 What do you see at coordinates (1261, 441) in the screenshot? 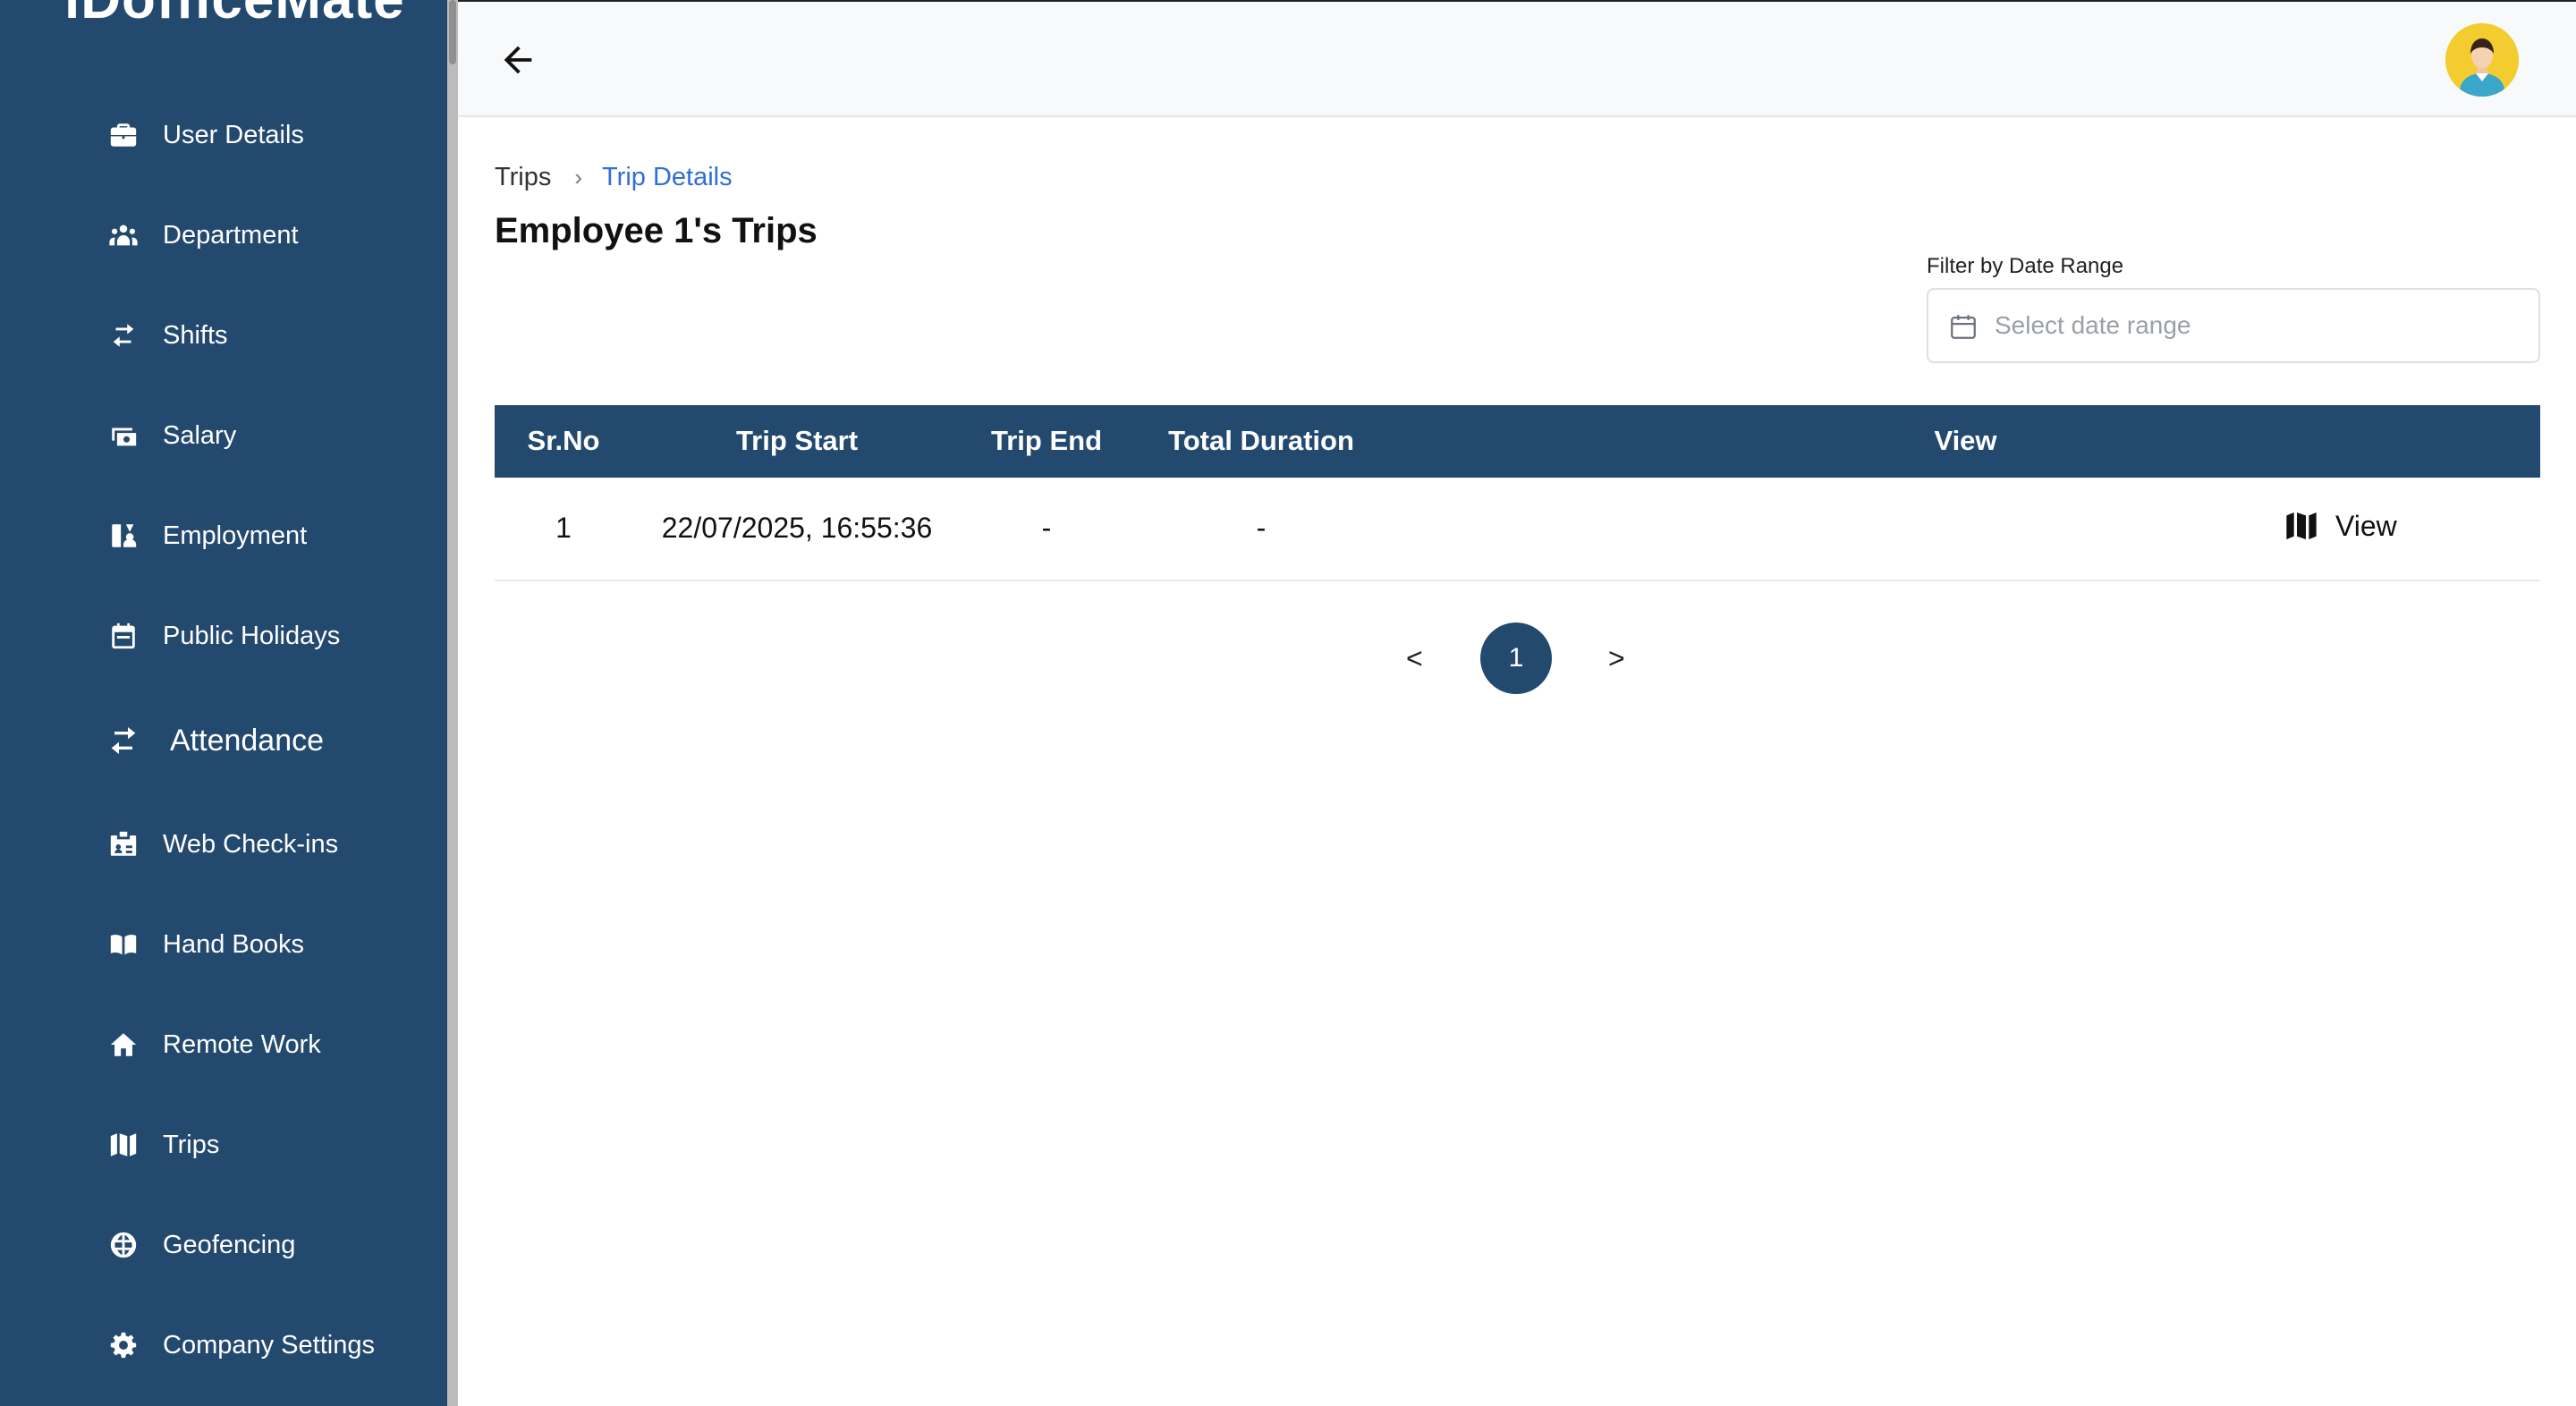
I see `column-header-total-duration: Total Duration` at bounding box center [1261, 441].